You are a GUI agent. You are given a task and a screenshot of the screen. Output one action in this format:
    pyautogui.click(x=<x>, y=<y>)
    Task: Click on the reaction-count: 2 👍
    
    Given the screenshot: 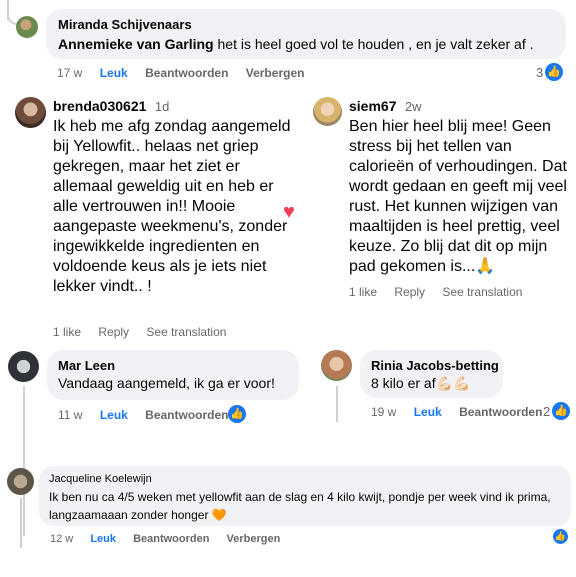 What is the action you would take?
    pyautogui.click(x=557, y=411)
    